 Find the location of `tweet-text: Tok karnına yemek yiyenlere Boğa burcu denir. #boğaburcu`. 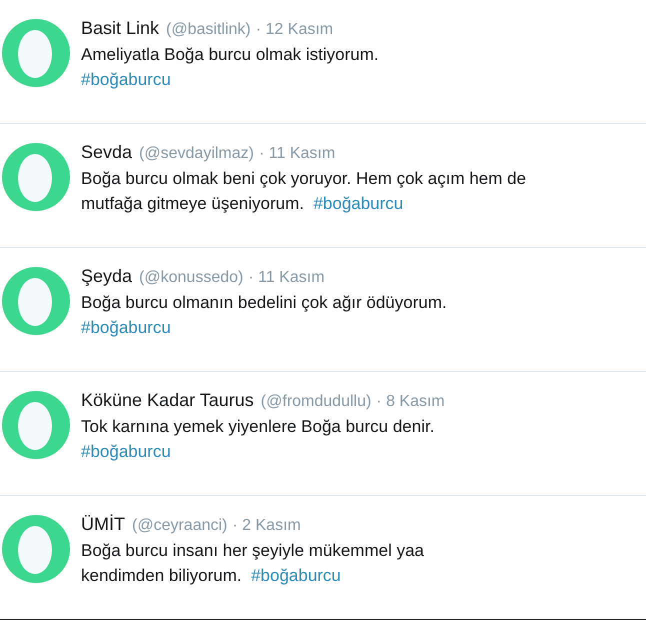

tweet-text: Tok karnına yemek yiyenlere Boğa burcu denir. #boğaburcu is located at coordinates (258, 439).